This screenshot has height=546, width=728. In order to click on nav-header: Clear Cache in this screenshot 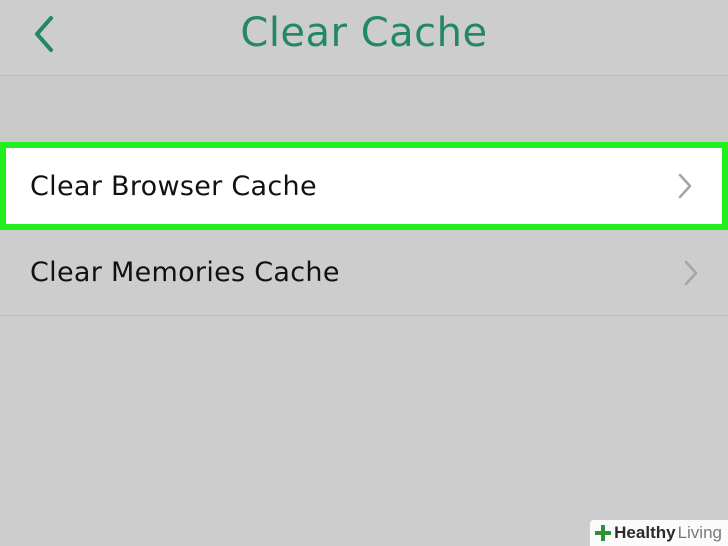, I will do `click(364, 38)`.